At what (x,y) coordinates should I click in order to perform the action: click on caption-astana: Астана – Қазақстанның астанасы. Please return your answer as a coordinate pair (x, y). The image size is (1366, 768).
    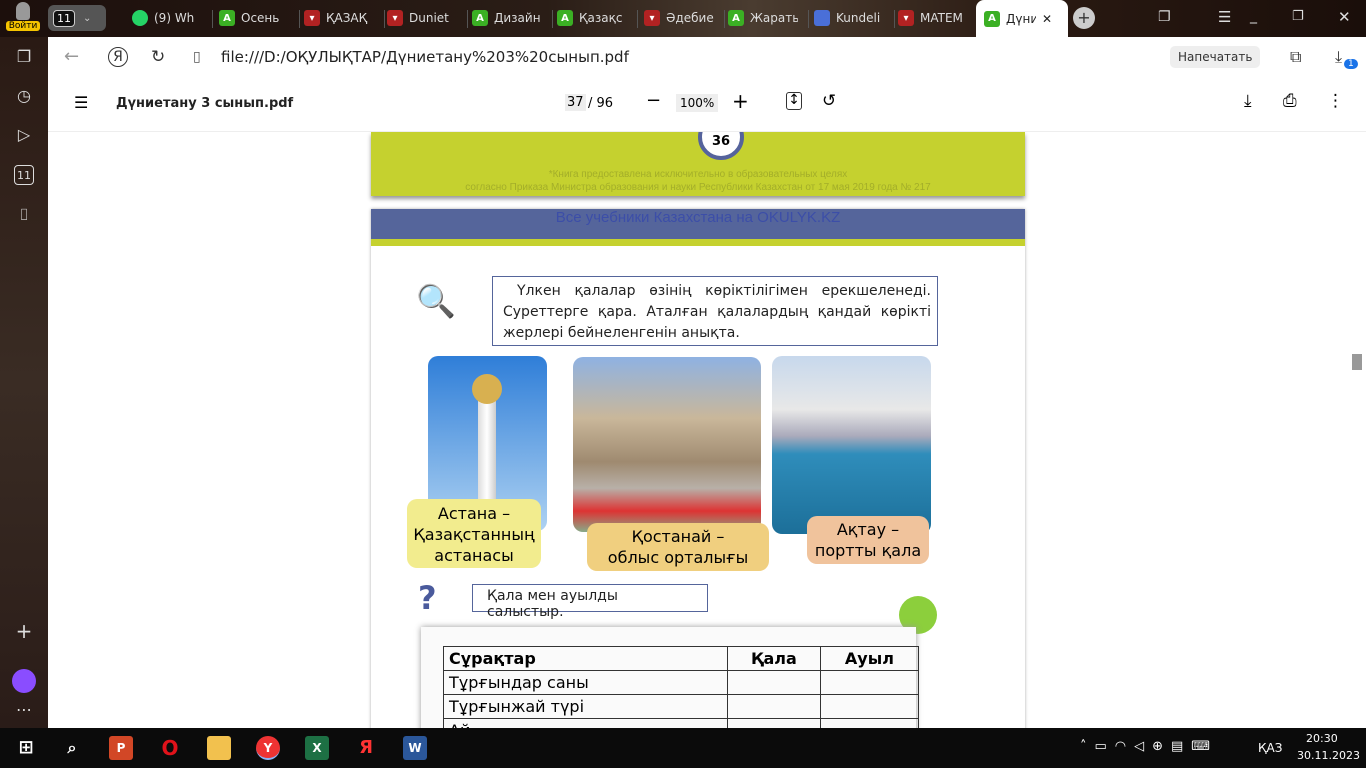
    Looking at the image, I should click on (474, 533).